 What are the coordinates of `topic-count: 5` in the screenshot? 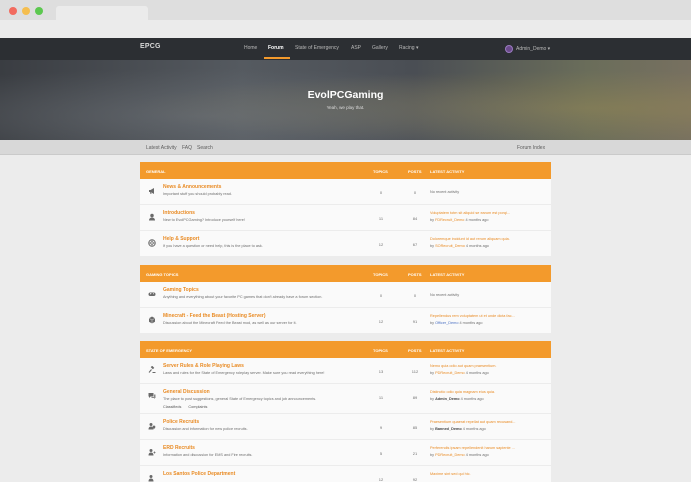 It's located at (381, 453).